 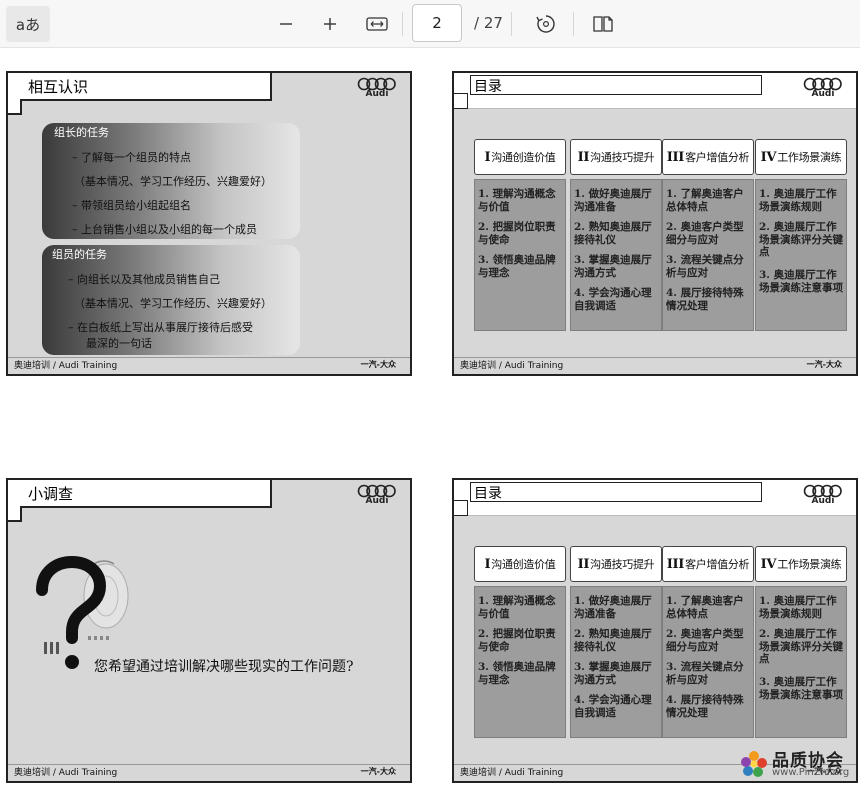 What do you see at coordinates (160, 327) in the screenshot?
I see `member-task-item: – 在白板纸上写出从事展厅接待后感受` at bounding box center [160, 327].